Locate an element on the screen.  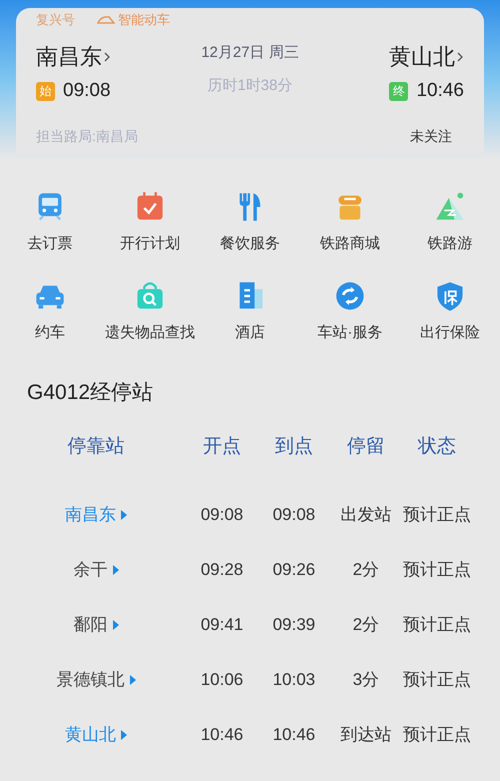
column-header: 状态 is located at coordinates (436, 447).